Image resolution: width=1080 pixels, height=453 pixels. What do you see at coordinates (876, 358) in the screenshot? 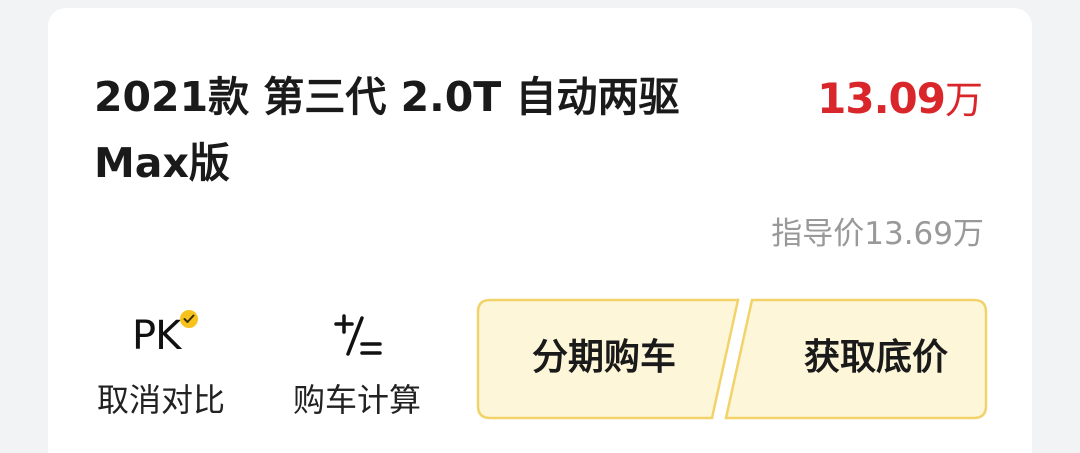
I see `get-lowest-price-button: 获取底价` at bounding box center [876, 358].